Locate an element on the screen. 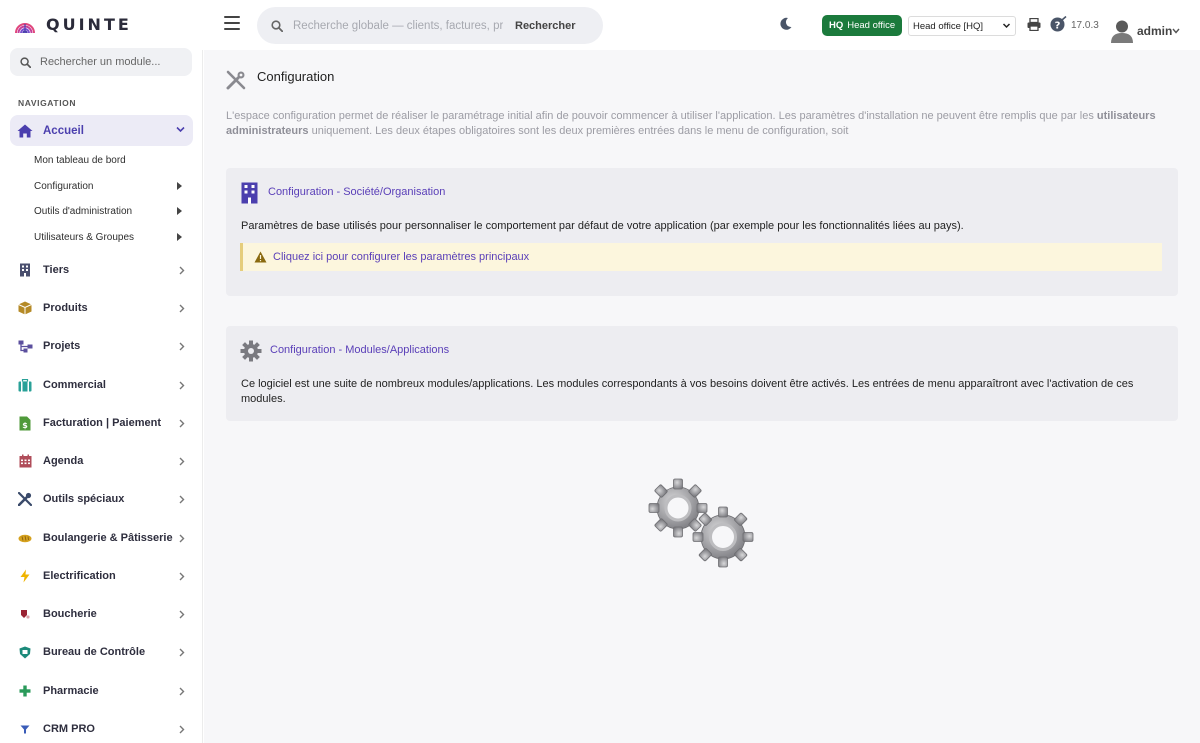 This screenshot has height=743, width=1200. sidebar-subitem-dashboard: Mon tableau de bord is located at coordinates (80, 160).